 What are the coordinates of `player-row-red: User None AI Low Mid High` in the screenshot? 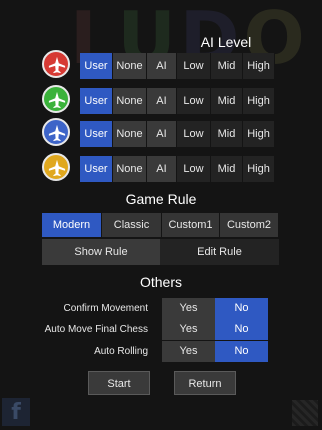 It's located at (162, 64).